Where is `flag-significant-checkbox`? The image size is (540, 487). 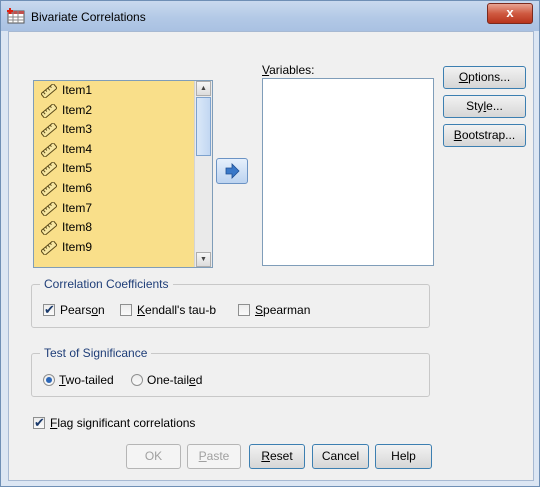 flag-significant-checkbox is located at coordinates (39, 423).